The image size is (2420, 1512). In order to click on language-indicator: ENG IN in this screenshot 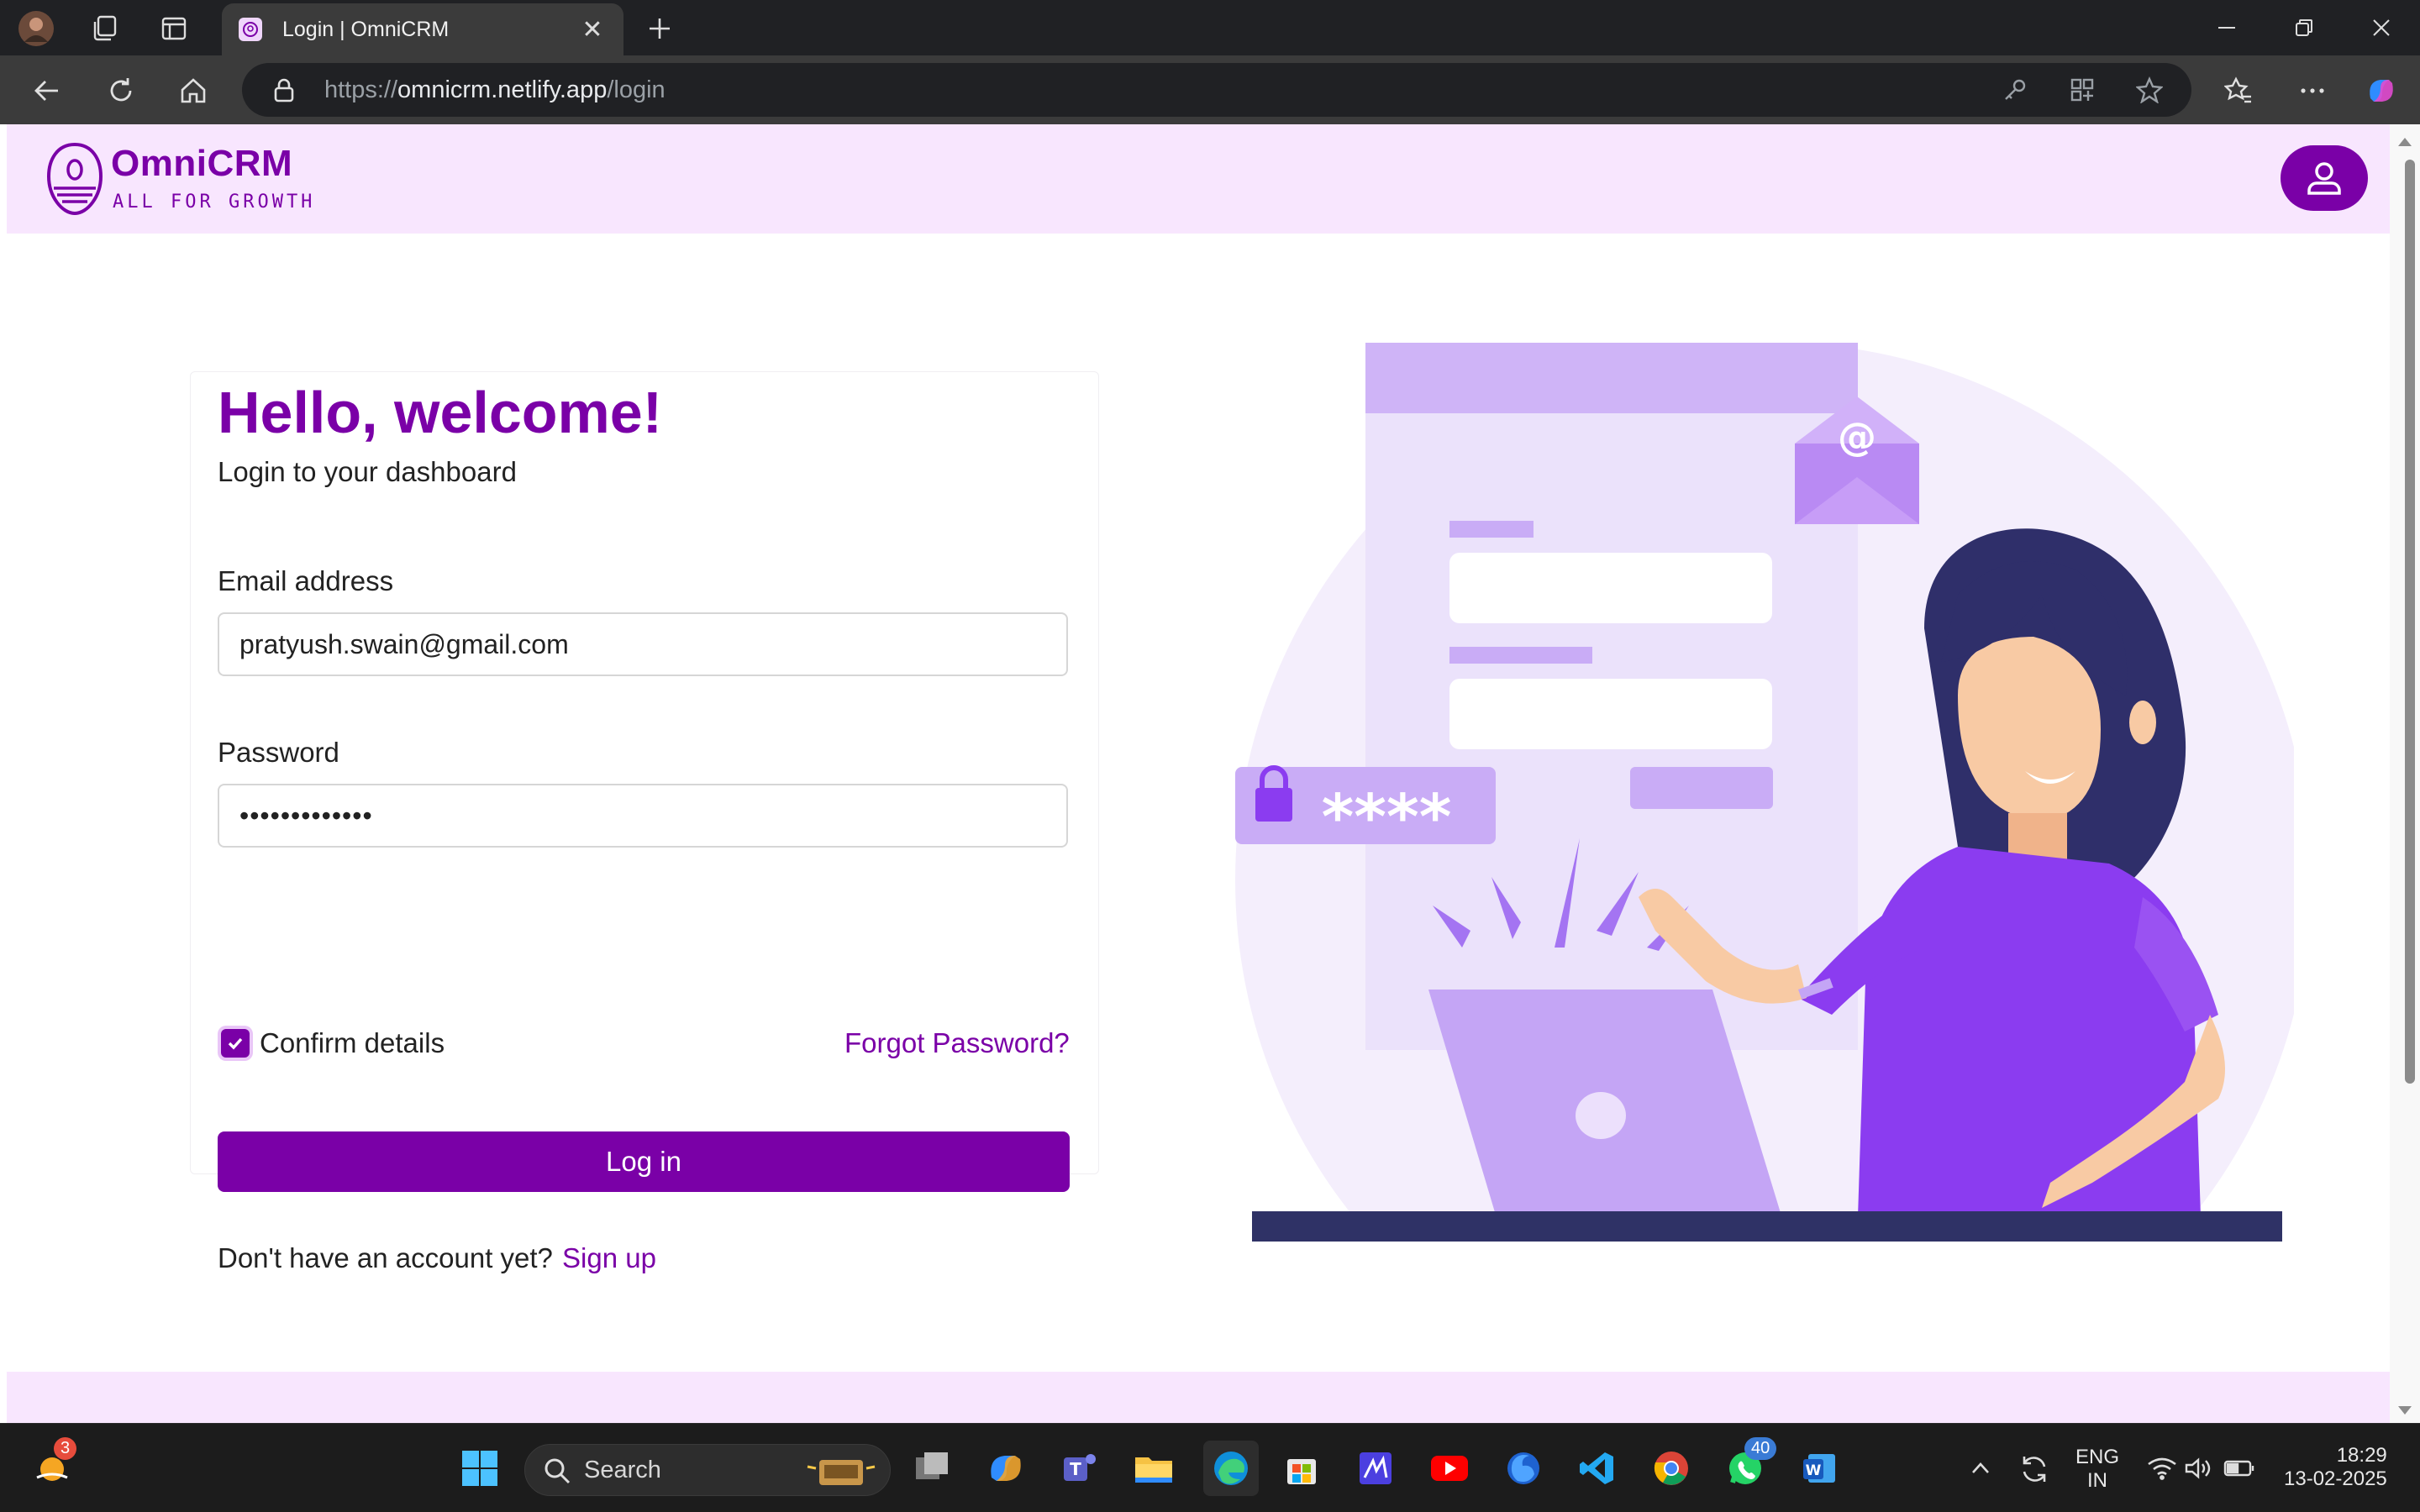, I will do `click(2097, 1469)`.